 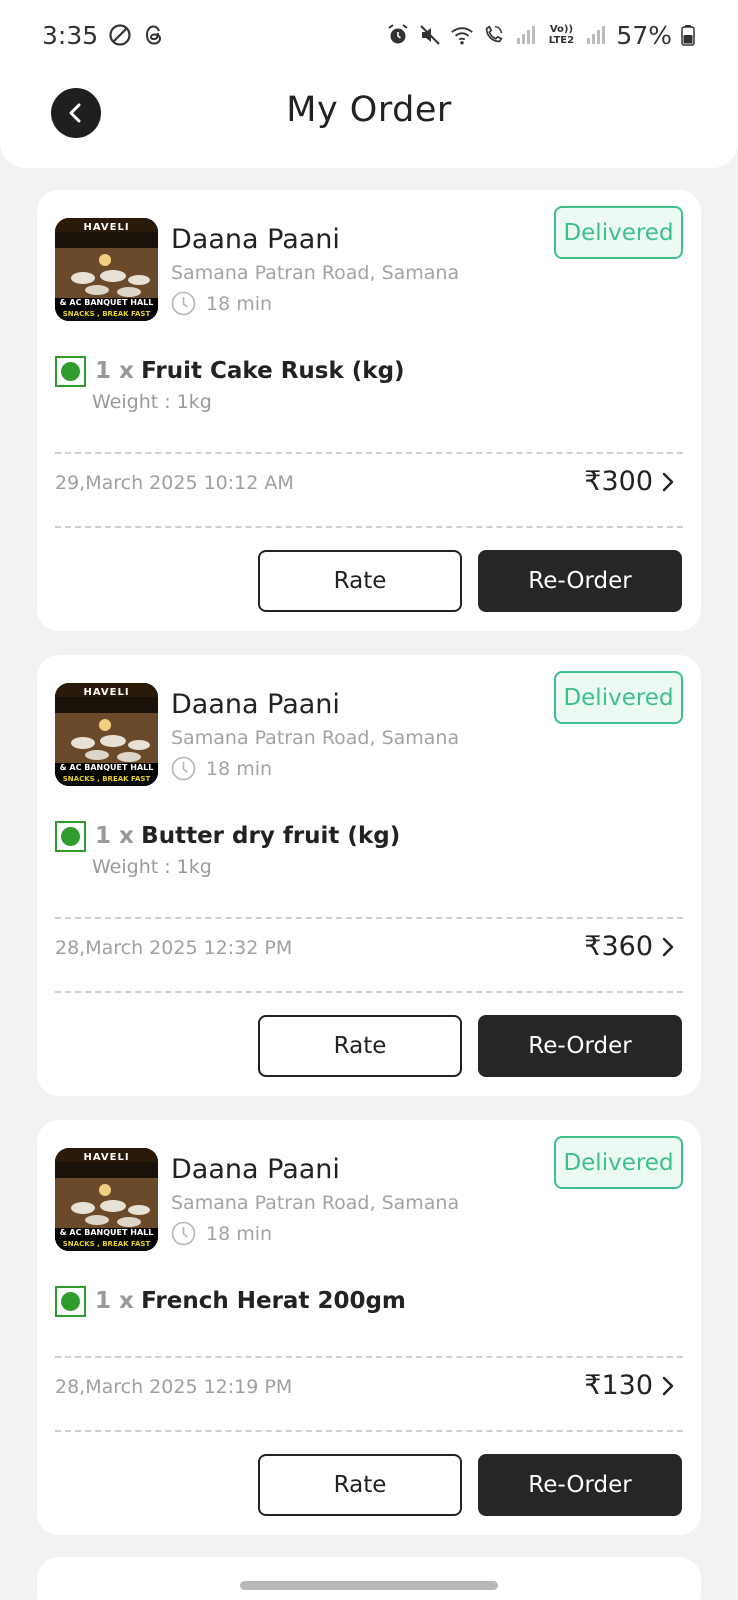 I want to click on order-date: 28,March 2025 12:19 PM, so click(x=174, y=1387).